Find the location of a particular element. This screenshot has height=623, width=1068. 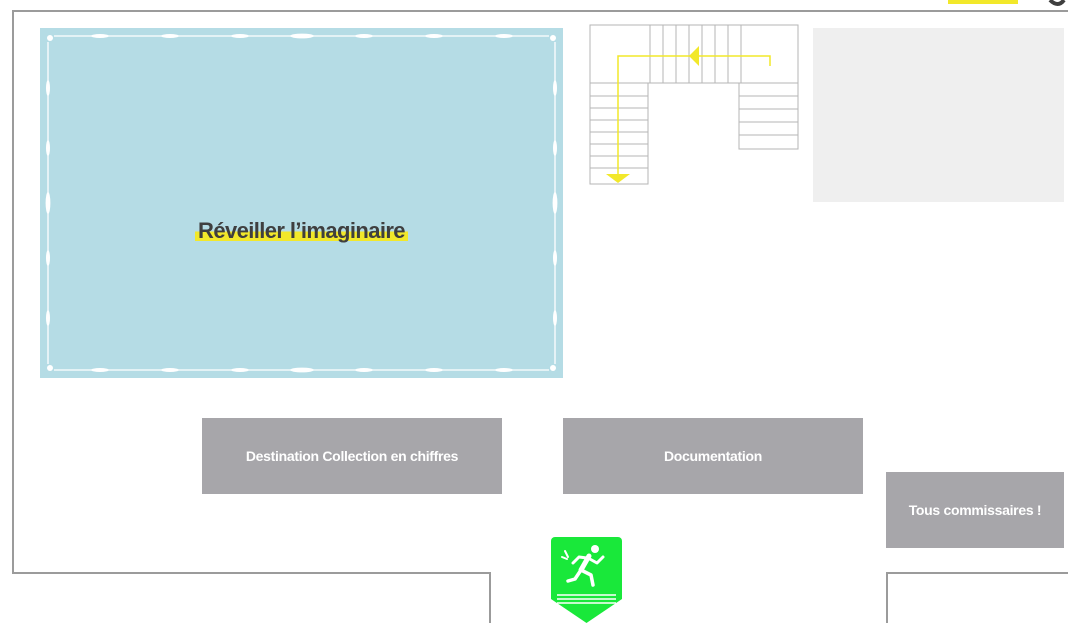

room-title: Réveiller l’imaginaire is located at coordinates (301, 231).